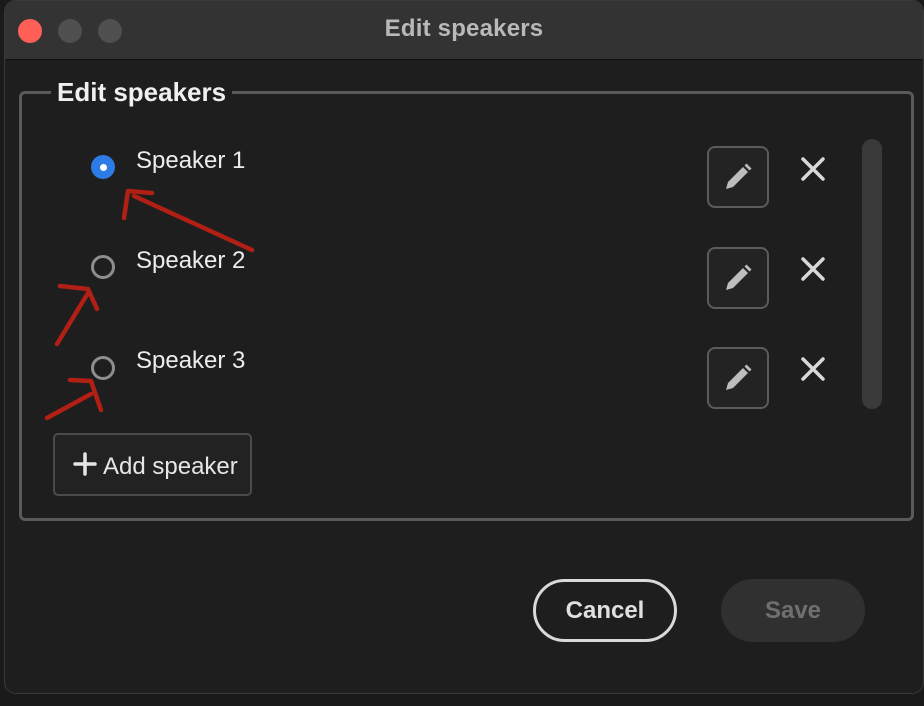 This screenshot has height=706, width=924. Describe the element at coordinates (191, 160) in the screenshot. I see `speaker-name: Speaker 1` at that location.